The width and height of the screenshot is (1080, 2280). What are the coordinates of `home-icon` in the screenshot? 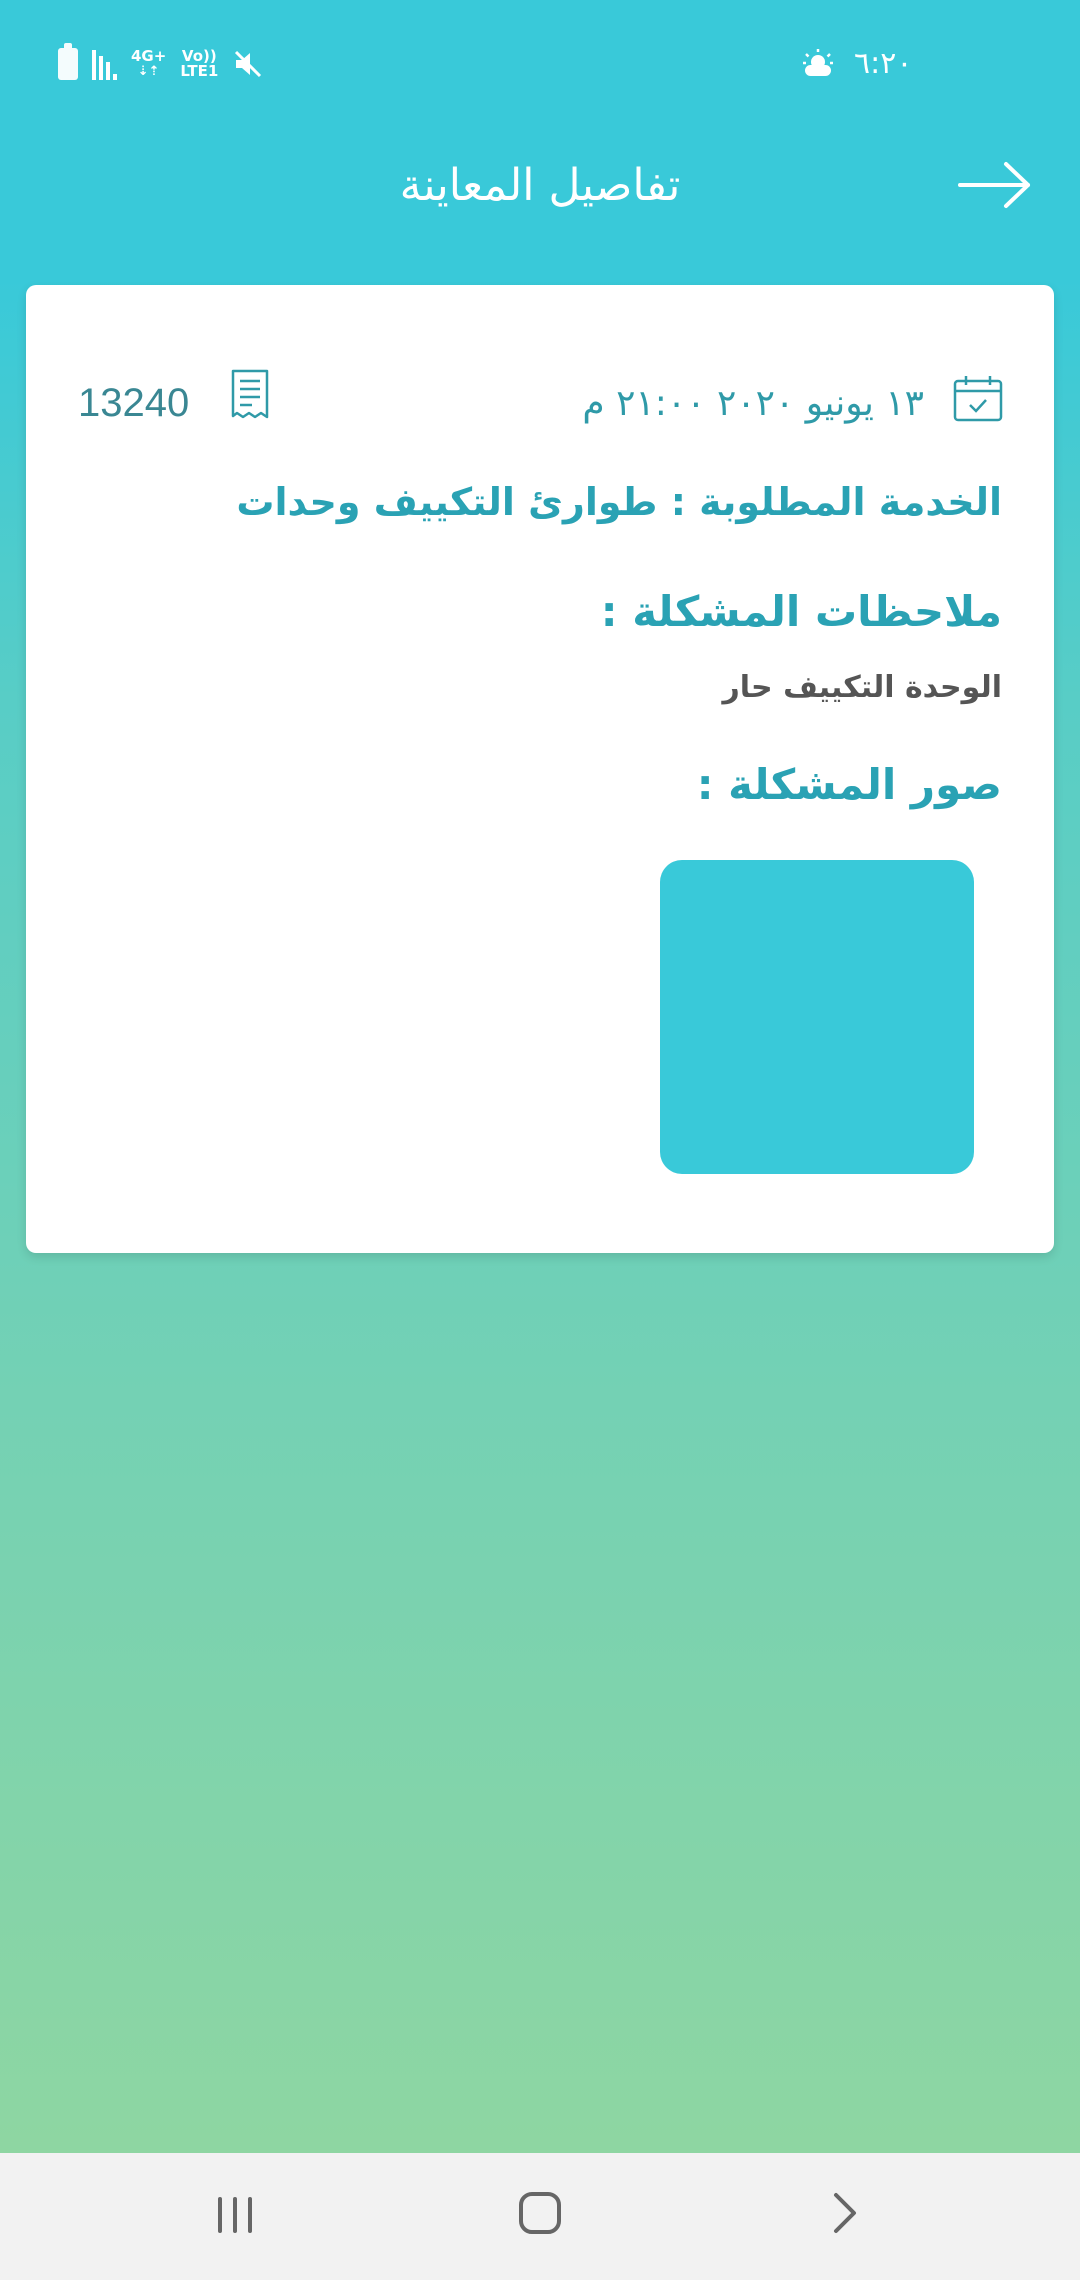 It's located at (540, 2215).